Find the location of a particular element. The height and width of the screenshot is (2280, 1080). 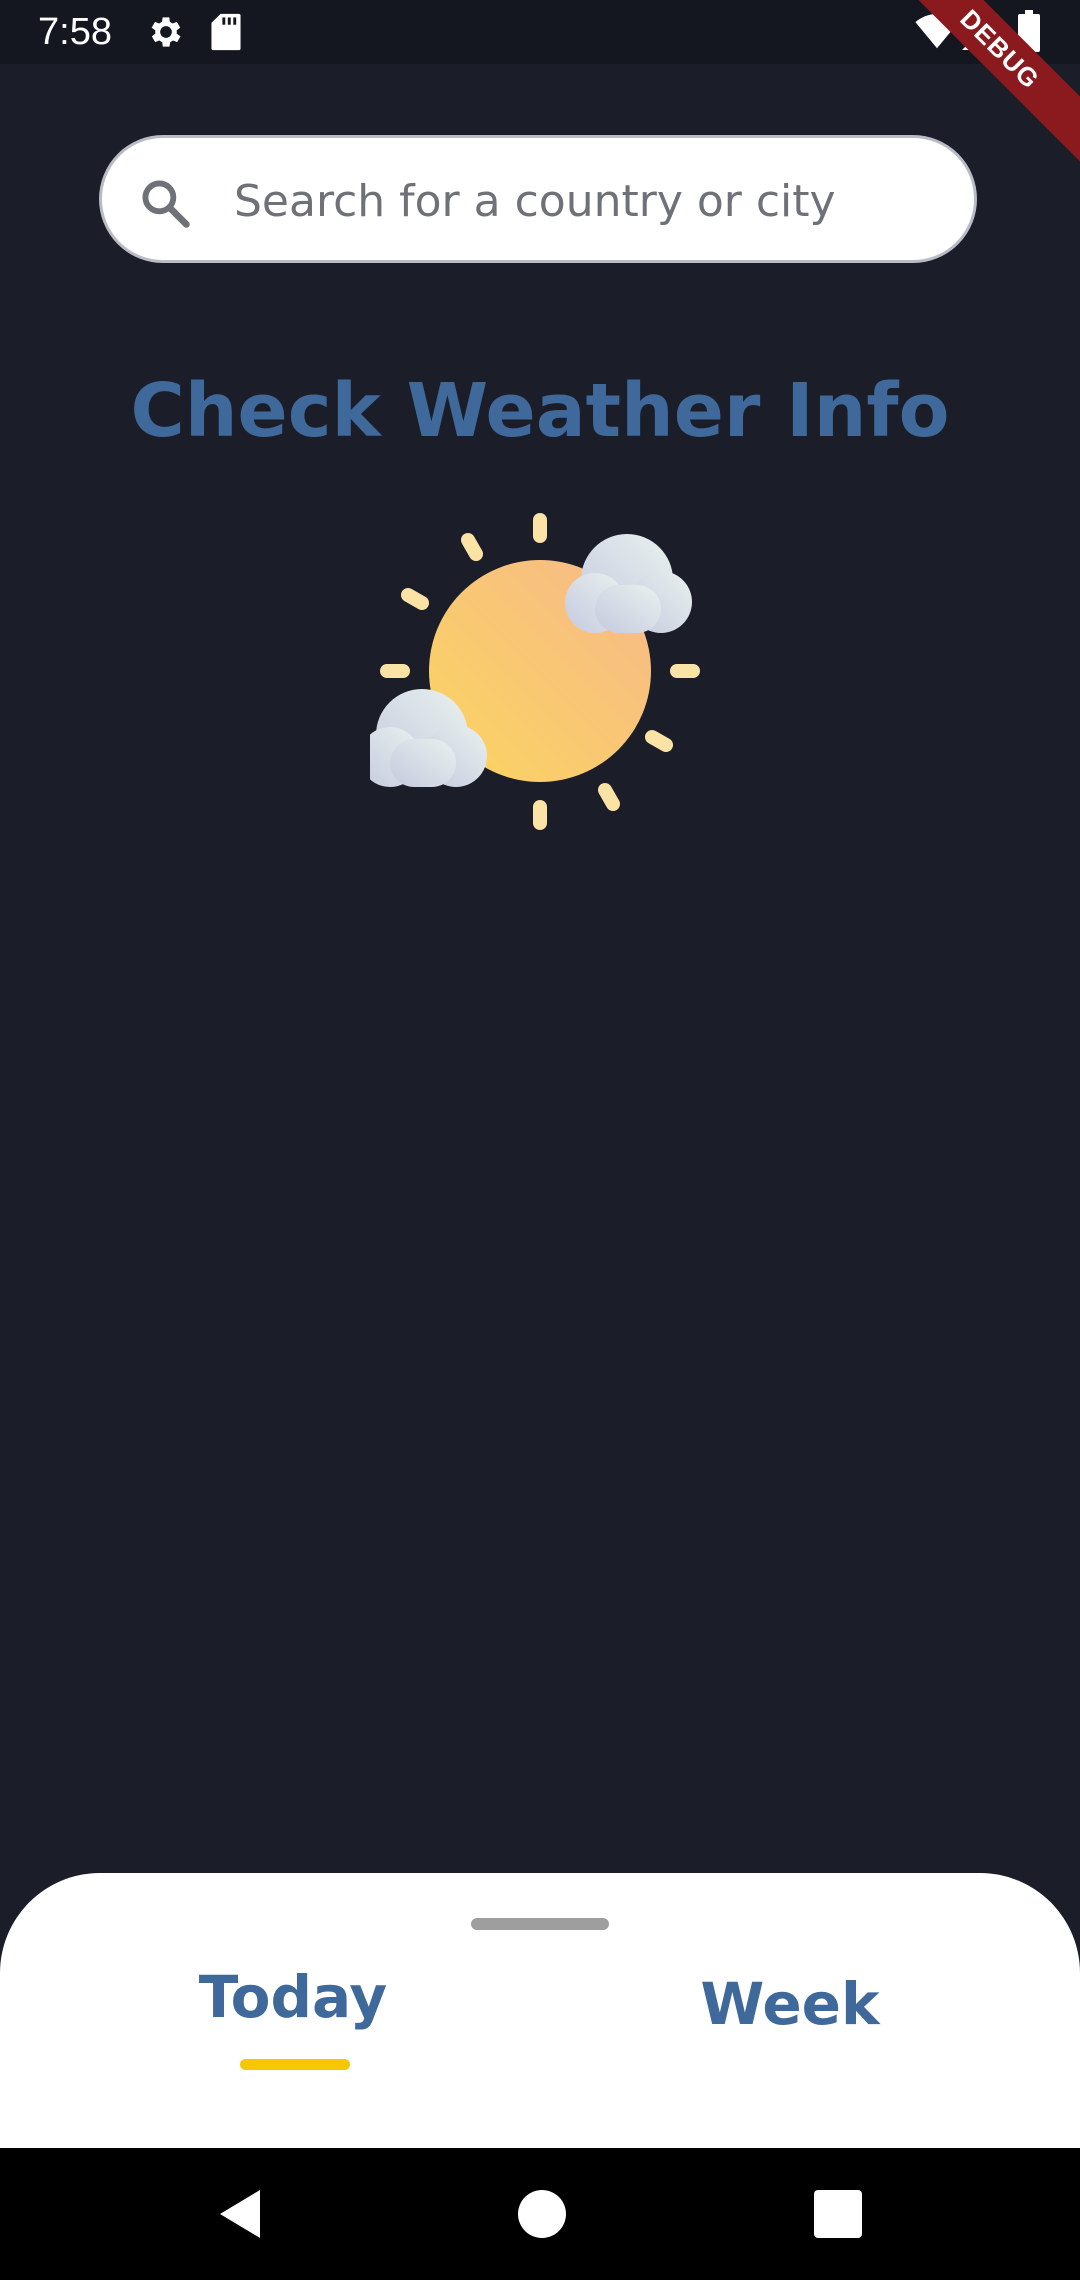

sun-with-clouds-icon is located at coordinates (535, 675).